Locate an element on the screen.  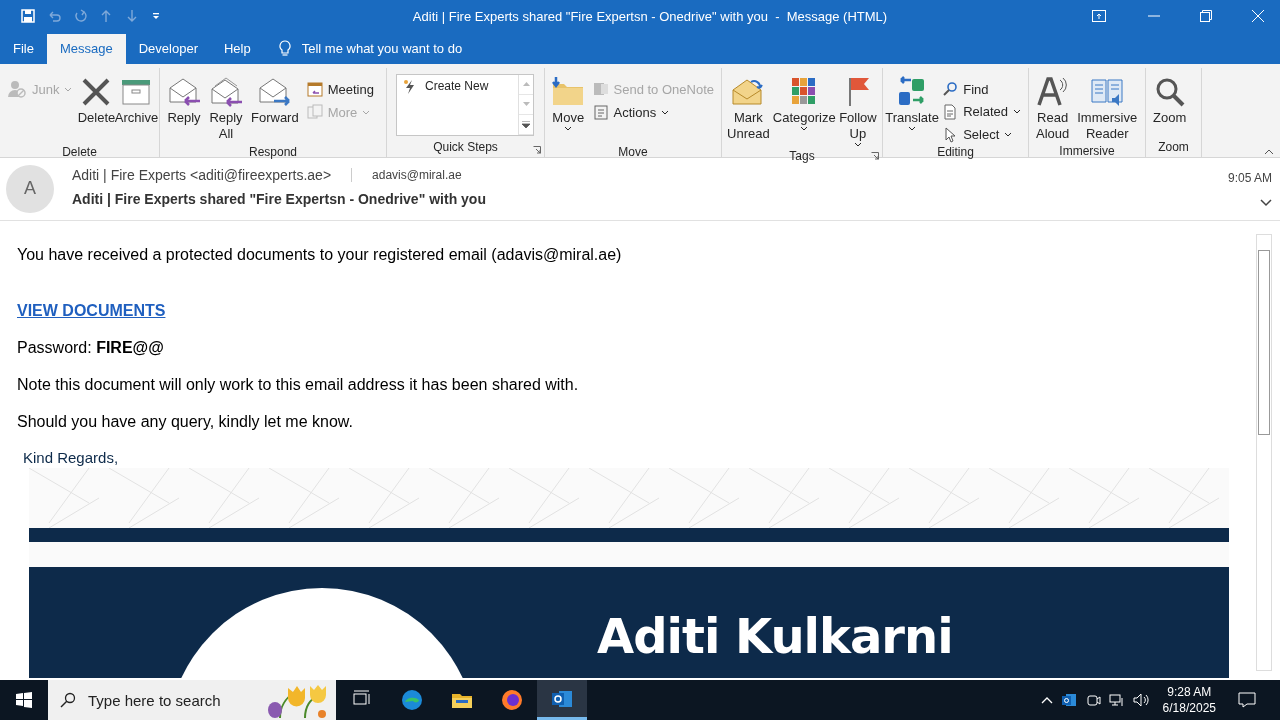
network-icon is located at coordinates (1116, 700).